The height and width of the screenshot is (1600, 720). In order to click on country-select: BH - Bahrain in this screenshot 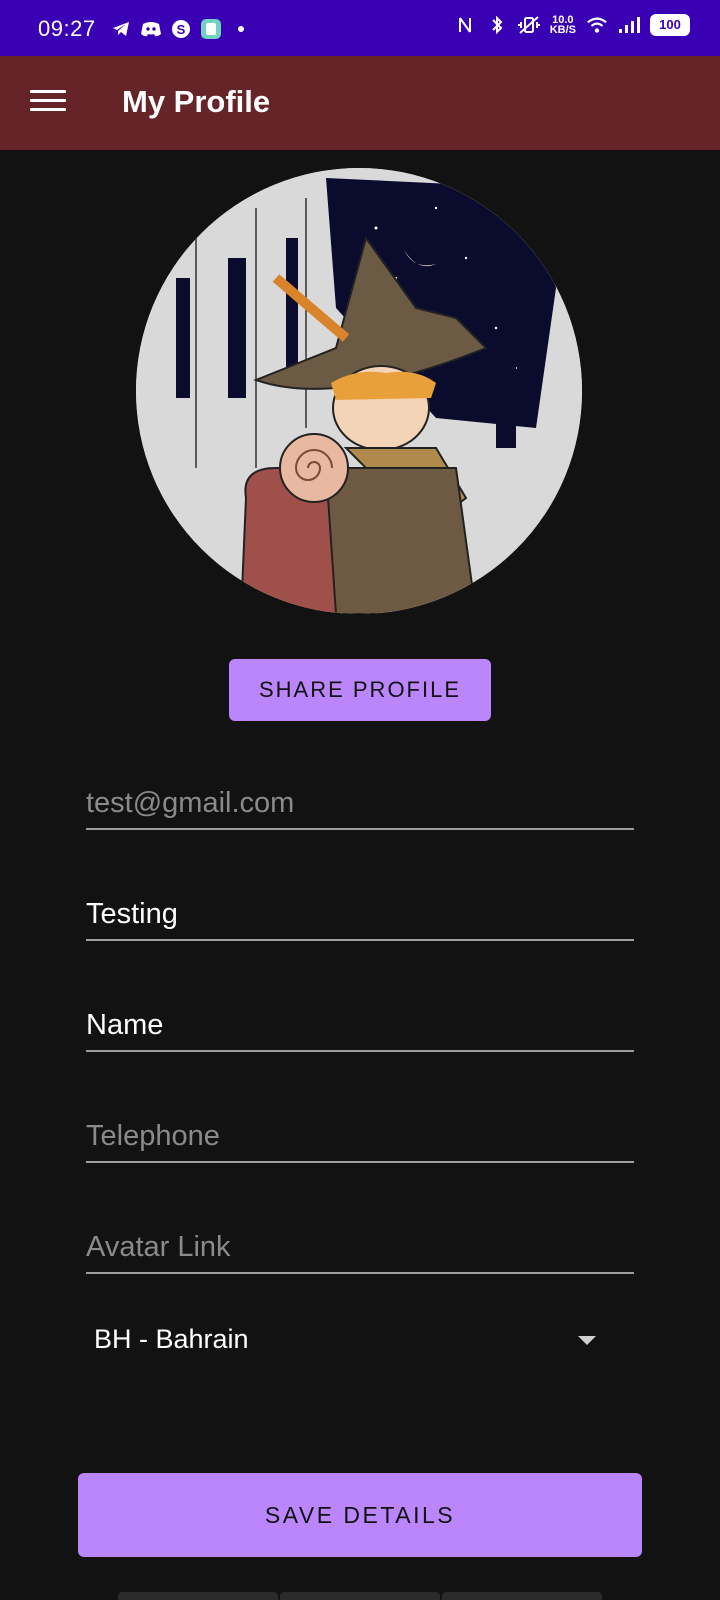, I will do `click(360, 1340)`.